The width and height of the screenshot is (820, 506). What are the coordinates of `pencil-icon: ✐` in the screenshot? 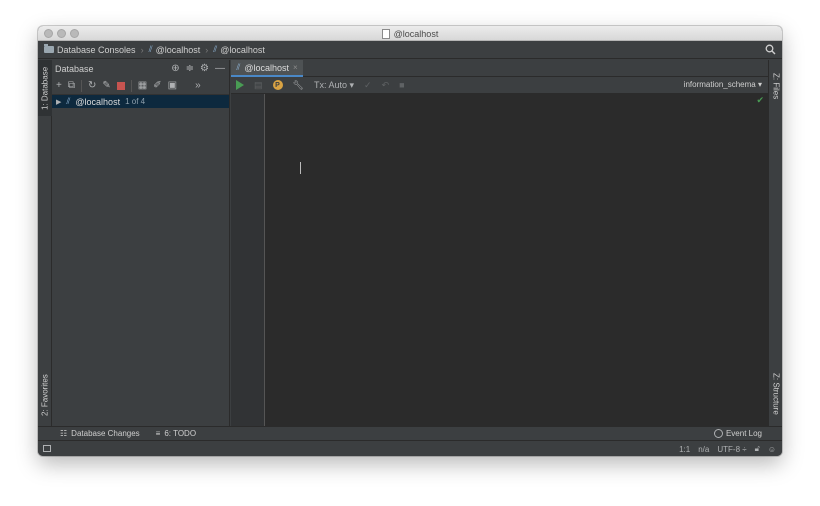 It's located at (157, 85).